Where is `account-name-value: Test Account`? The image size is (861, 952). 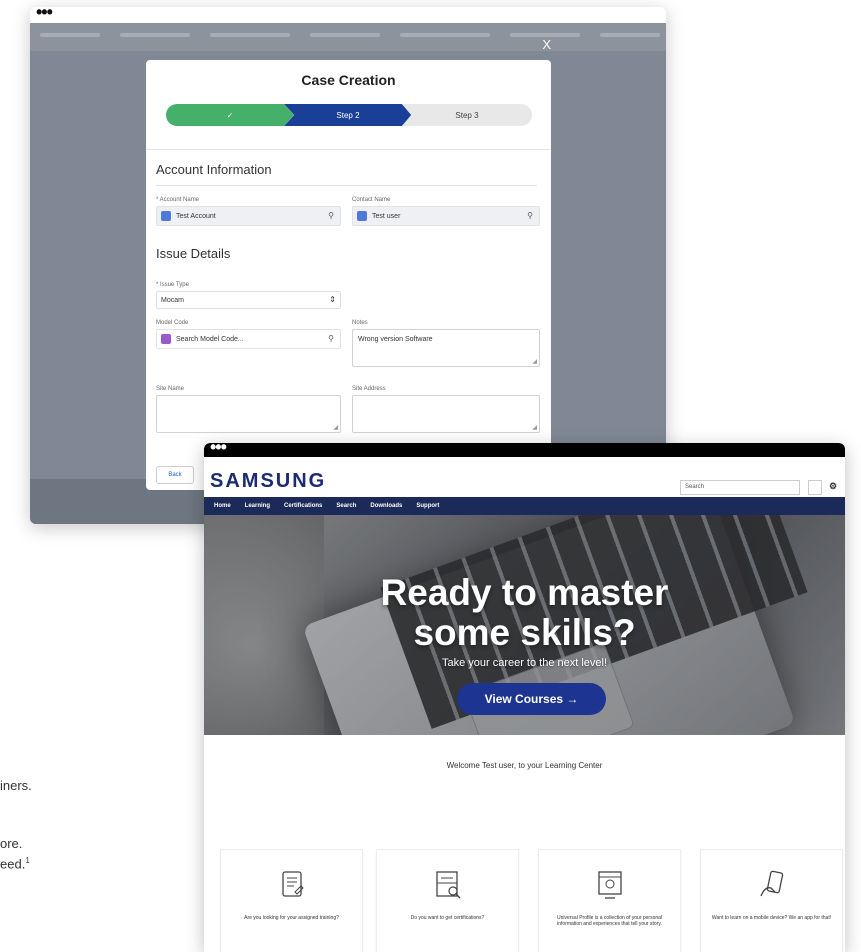
account-name-value: Test Account is located at coordinates (196, 216).